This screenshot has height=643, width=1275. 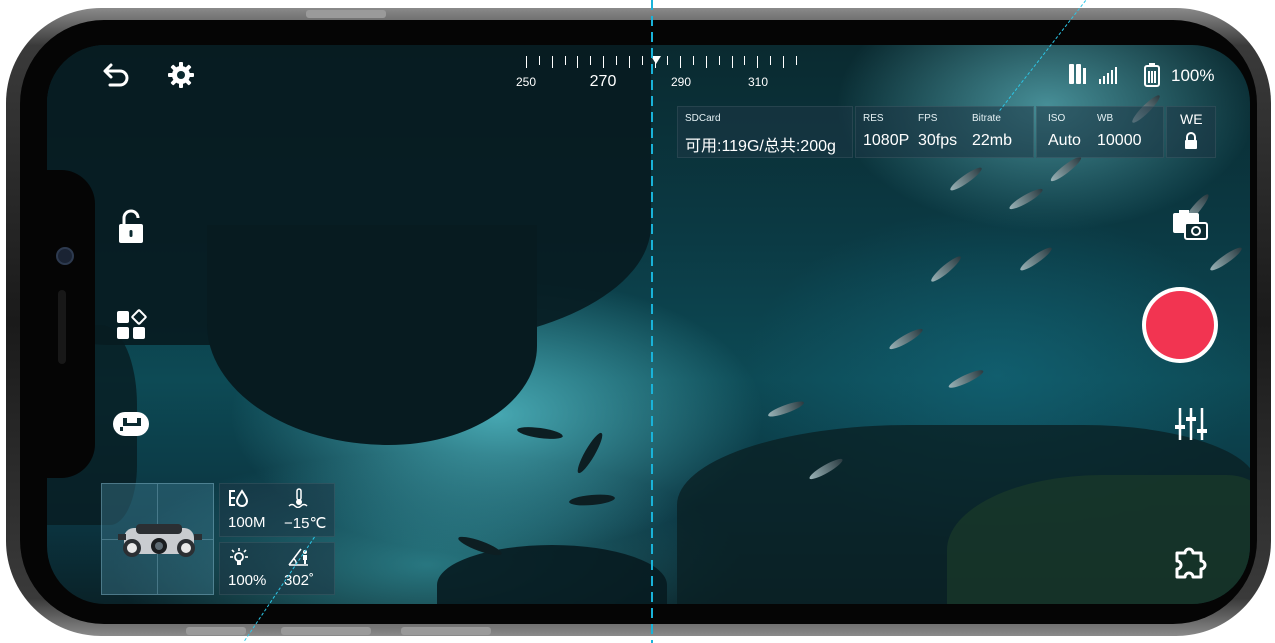 I want to click on res-value: 1080P, so click(x=886, y=140).